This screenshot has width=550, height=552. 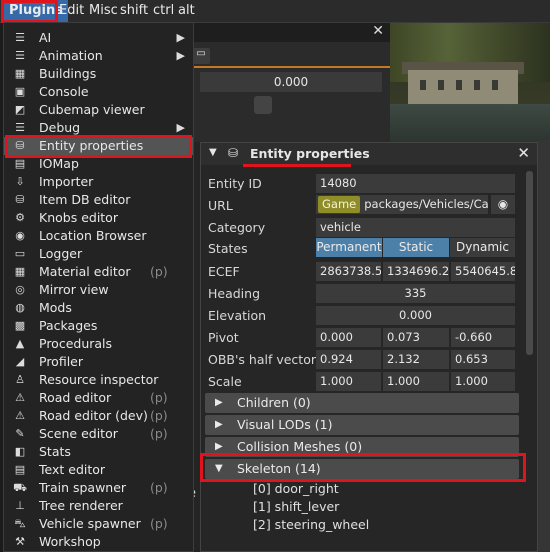 What do you see at coordinates (98, 38) in the screenshot?
I see `menu-item-ai: ☰ AI ▶` at bounding box center [98, 38].